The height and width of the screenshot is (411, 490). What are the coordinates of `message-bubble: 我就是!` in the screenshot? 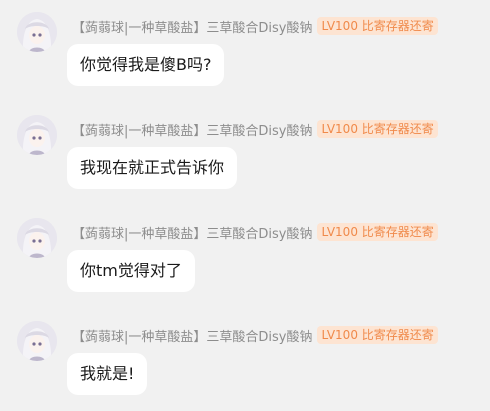 It's located at (107, 374).